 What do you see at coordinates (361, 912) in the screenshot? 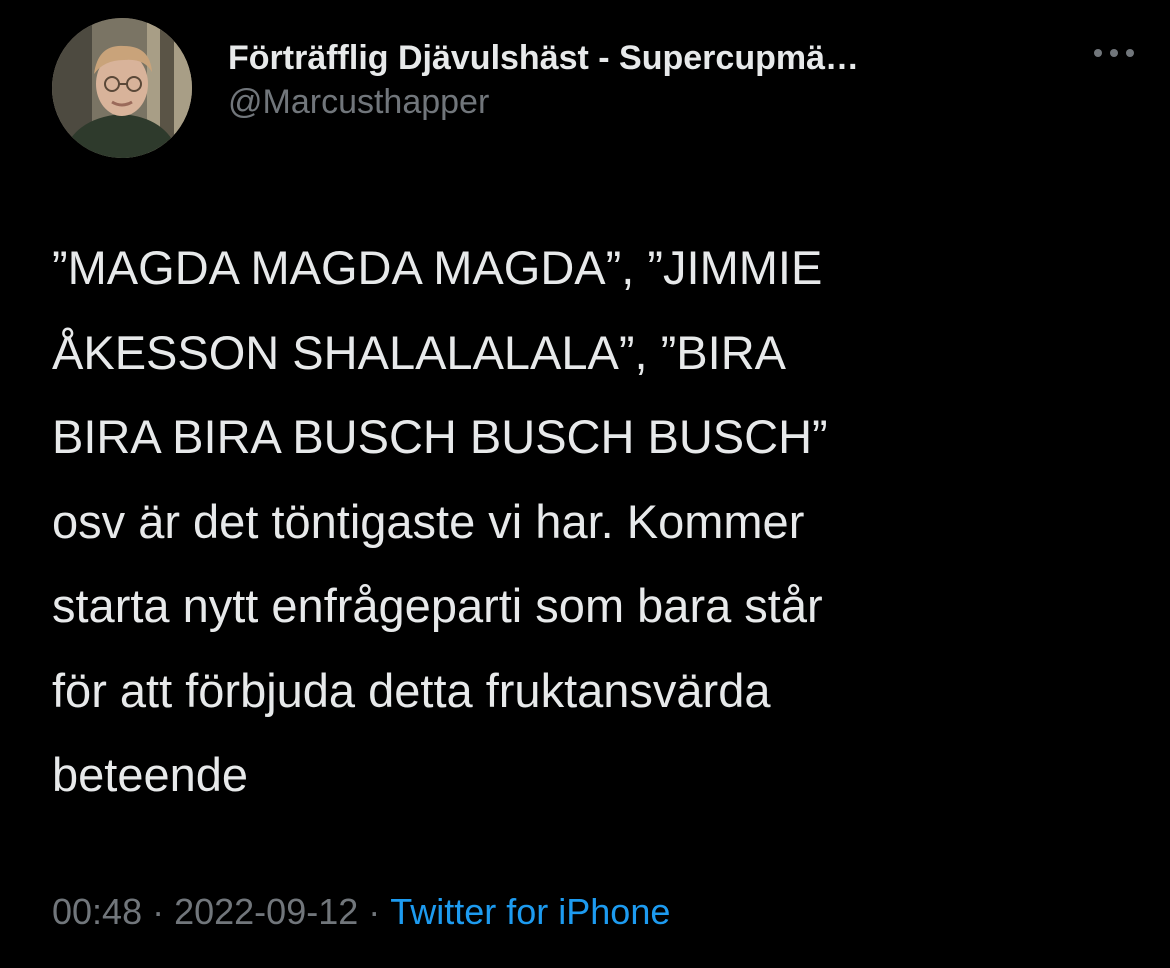
I see `tweet-metadata: 00:48 · 2022-09-12 · Twitter for iPhone` at bounding box center [361, 912].